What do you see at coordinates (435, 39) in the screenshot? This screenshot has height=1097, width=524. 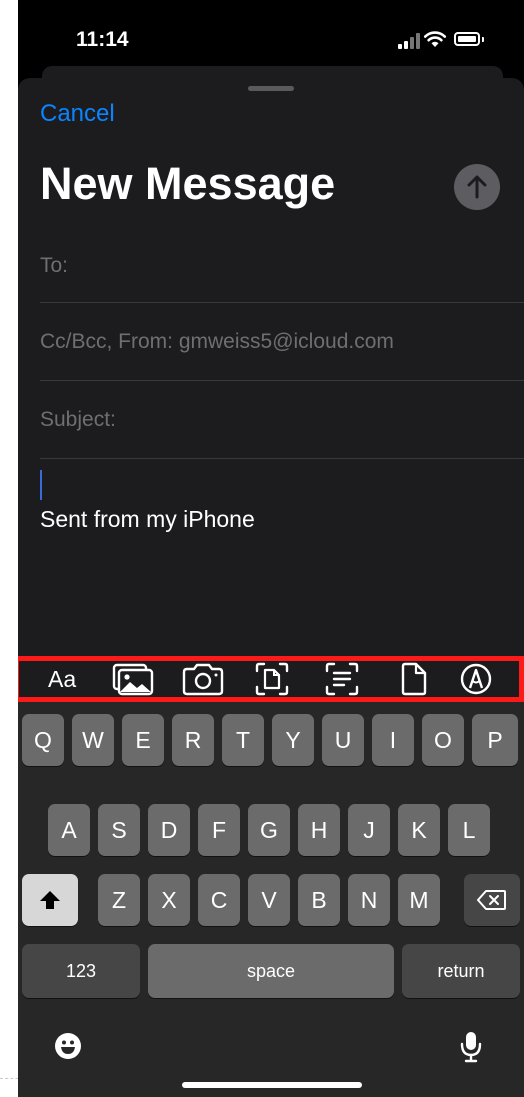 I see `wifi-icon` at bounding box center [435, 39].